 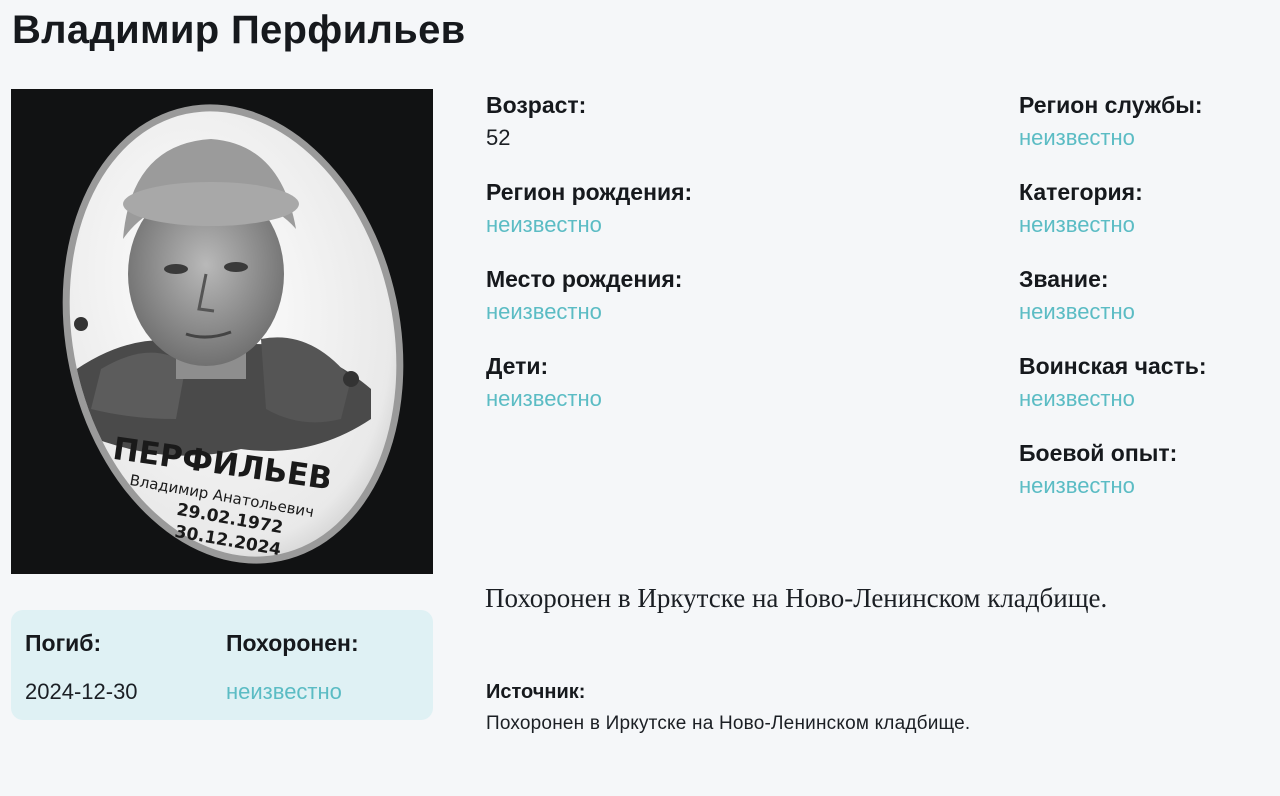 I want to click on died-field: Погиб: 2024-12-30, so click(x=81, y=667).